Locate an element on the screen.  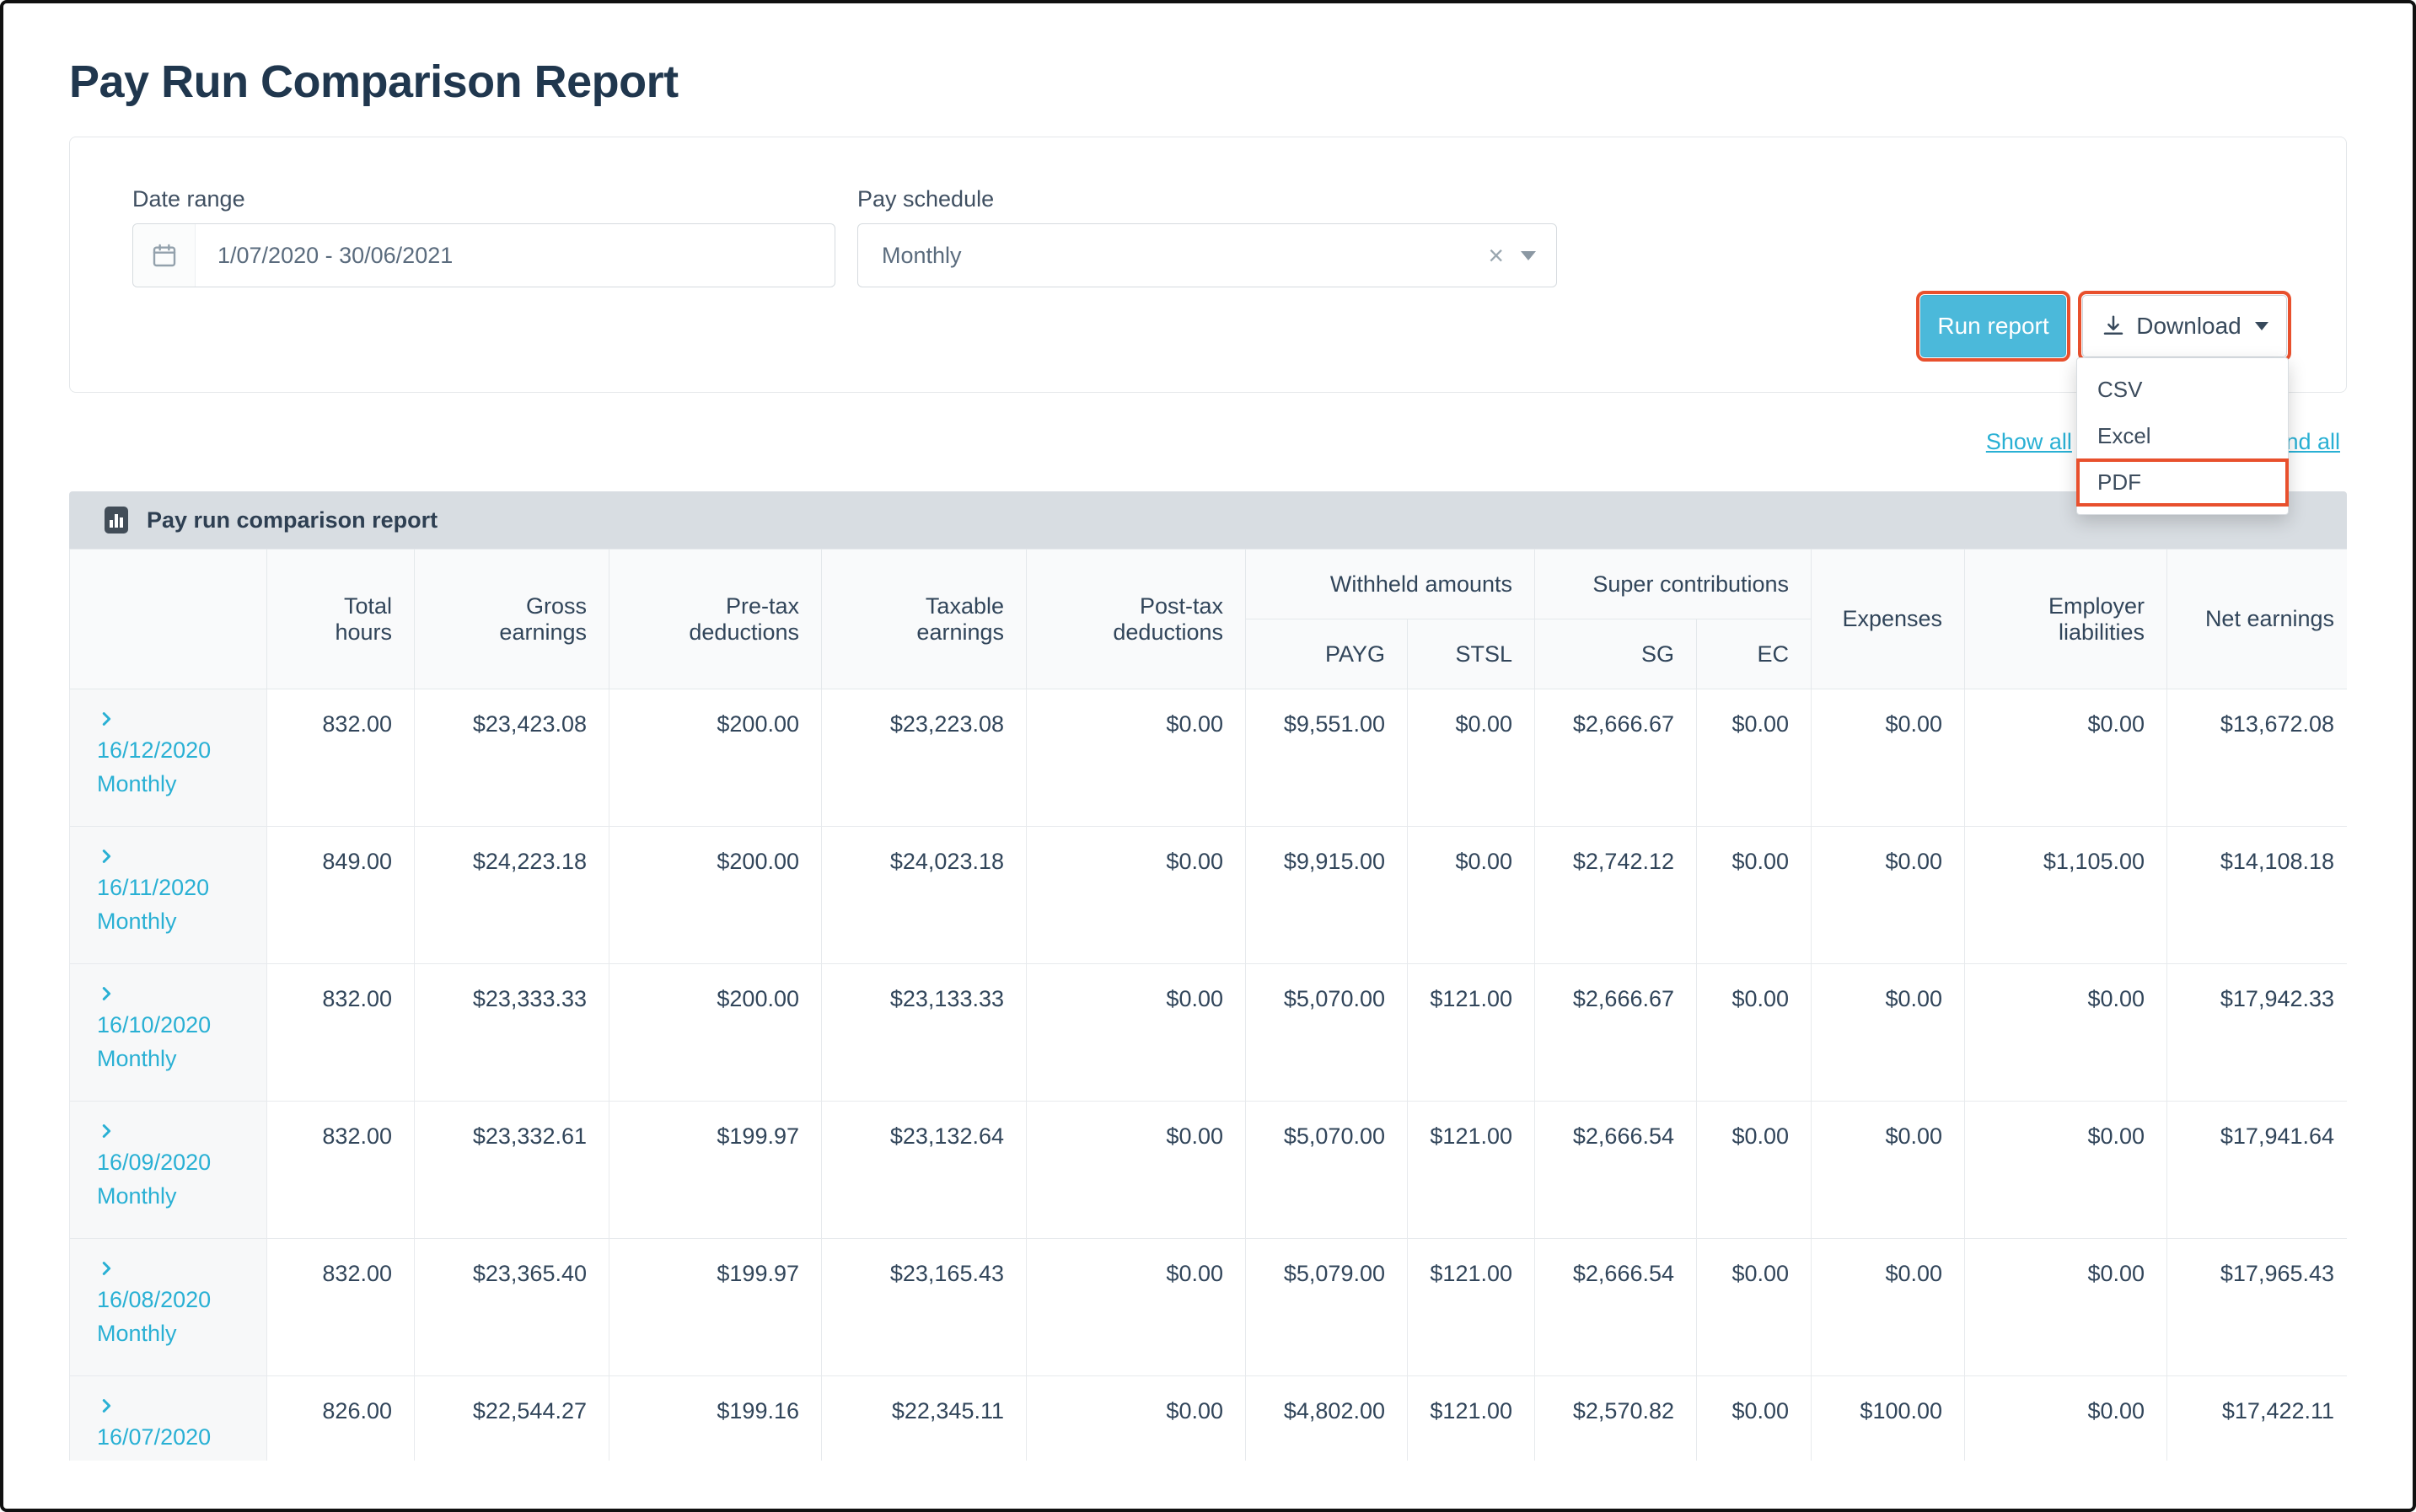
payrun-date-link: 16/09/2020 is located at coordinates (177, 1162).